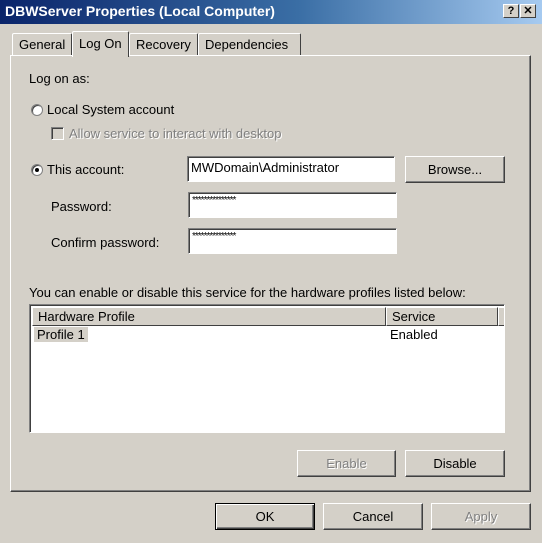 The width and height of the screenshot is (542, 543). I want to click on password-input: ***************, so click(292, 205).